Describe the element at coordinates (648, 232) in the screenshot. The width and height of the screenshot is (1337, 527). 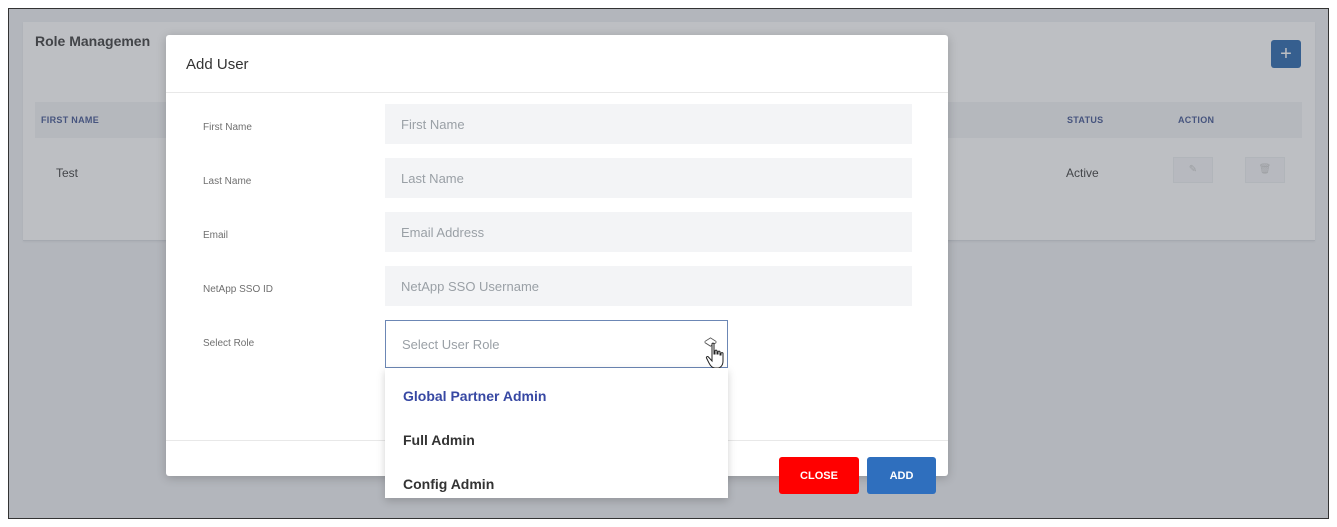
I see `email-field` at that location.